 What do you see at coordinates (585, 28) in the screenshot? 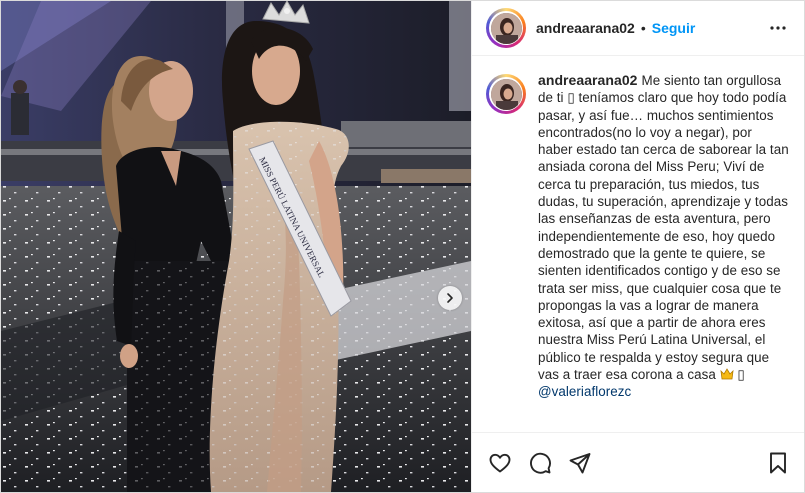
I see `header-username: andreaarana02` at bounding box center [585, 28].